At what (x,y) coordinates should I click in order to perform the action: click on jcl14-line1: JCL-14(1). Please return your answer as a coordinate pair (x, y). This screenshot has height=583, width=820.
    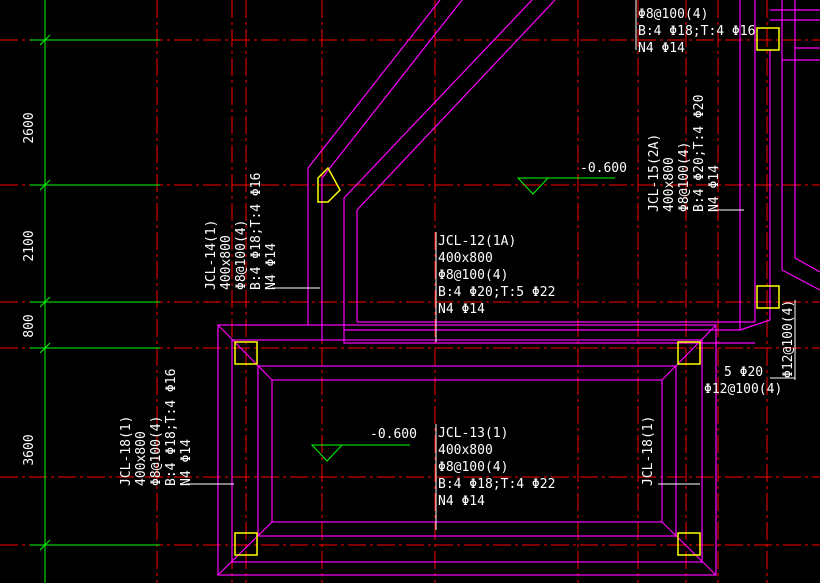
    Looking at the image, I should click on (211, 255).